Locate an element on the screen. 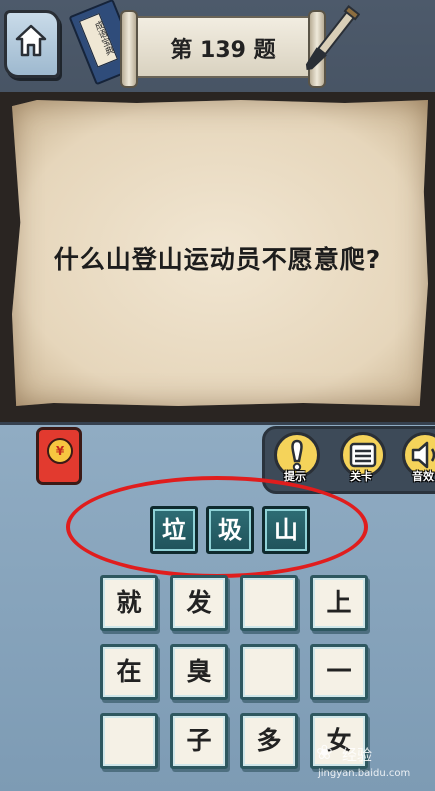  letter-tile: 就 is located at coordinates (129, 603).